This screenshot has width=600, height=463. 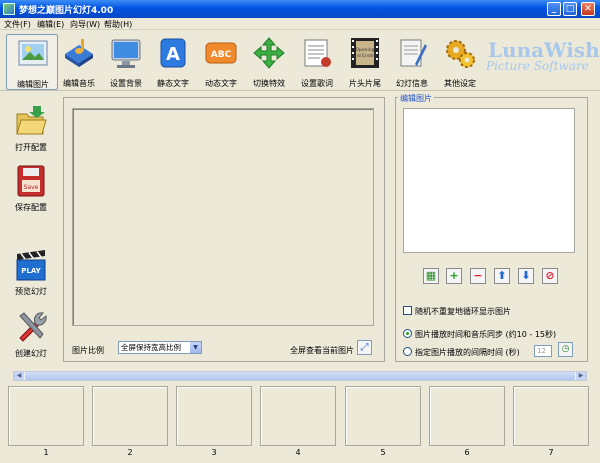 I want to click on gears-icon, so click(x=460, y=54).